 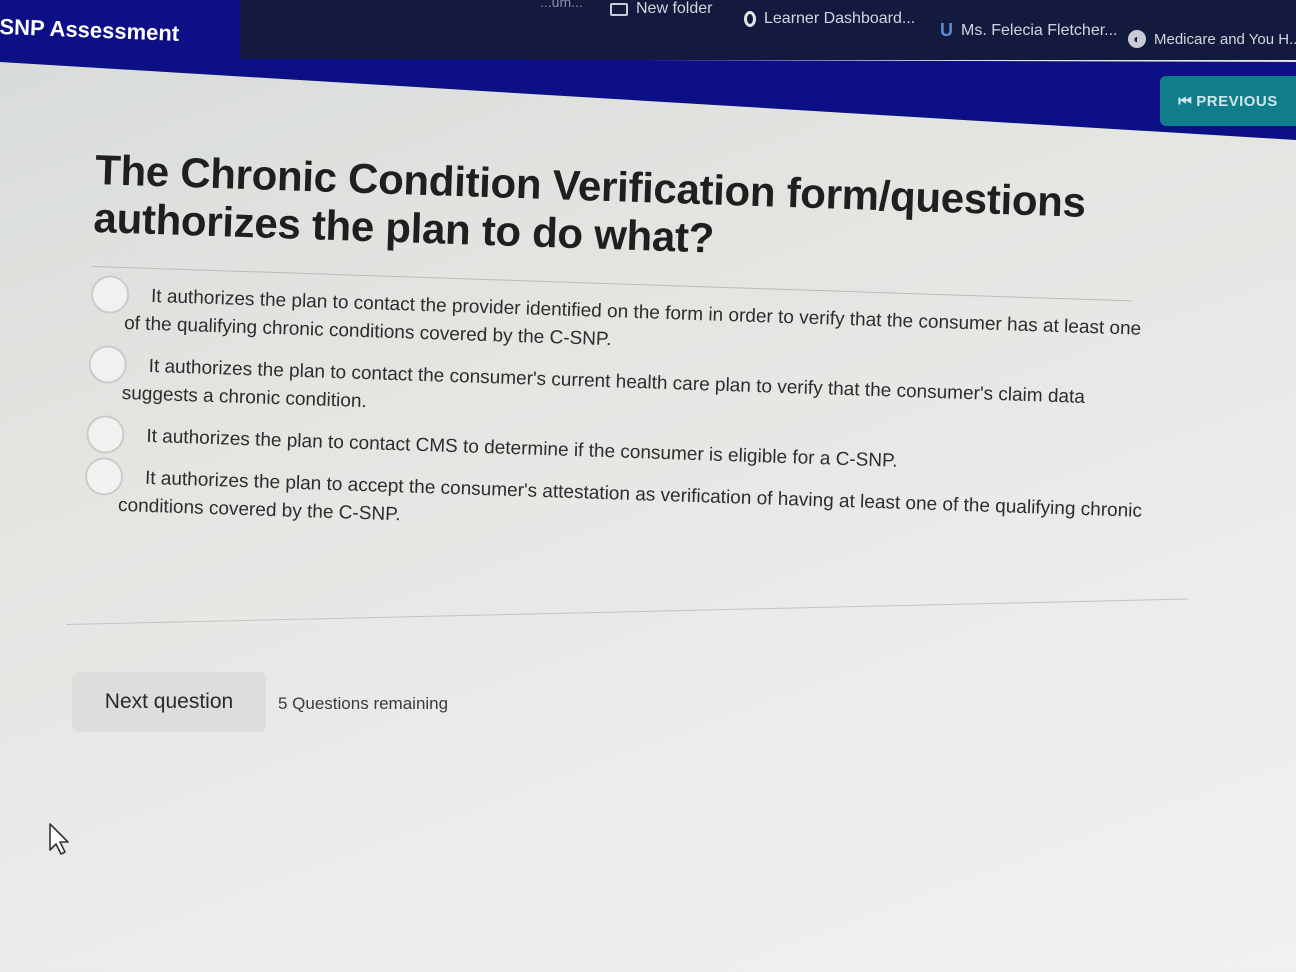 What do you see at coordinates (750, 19) in the screenshot?
I see `learner-icon` at bounding box center [750, 19].